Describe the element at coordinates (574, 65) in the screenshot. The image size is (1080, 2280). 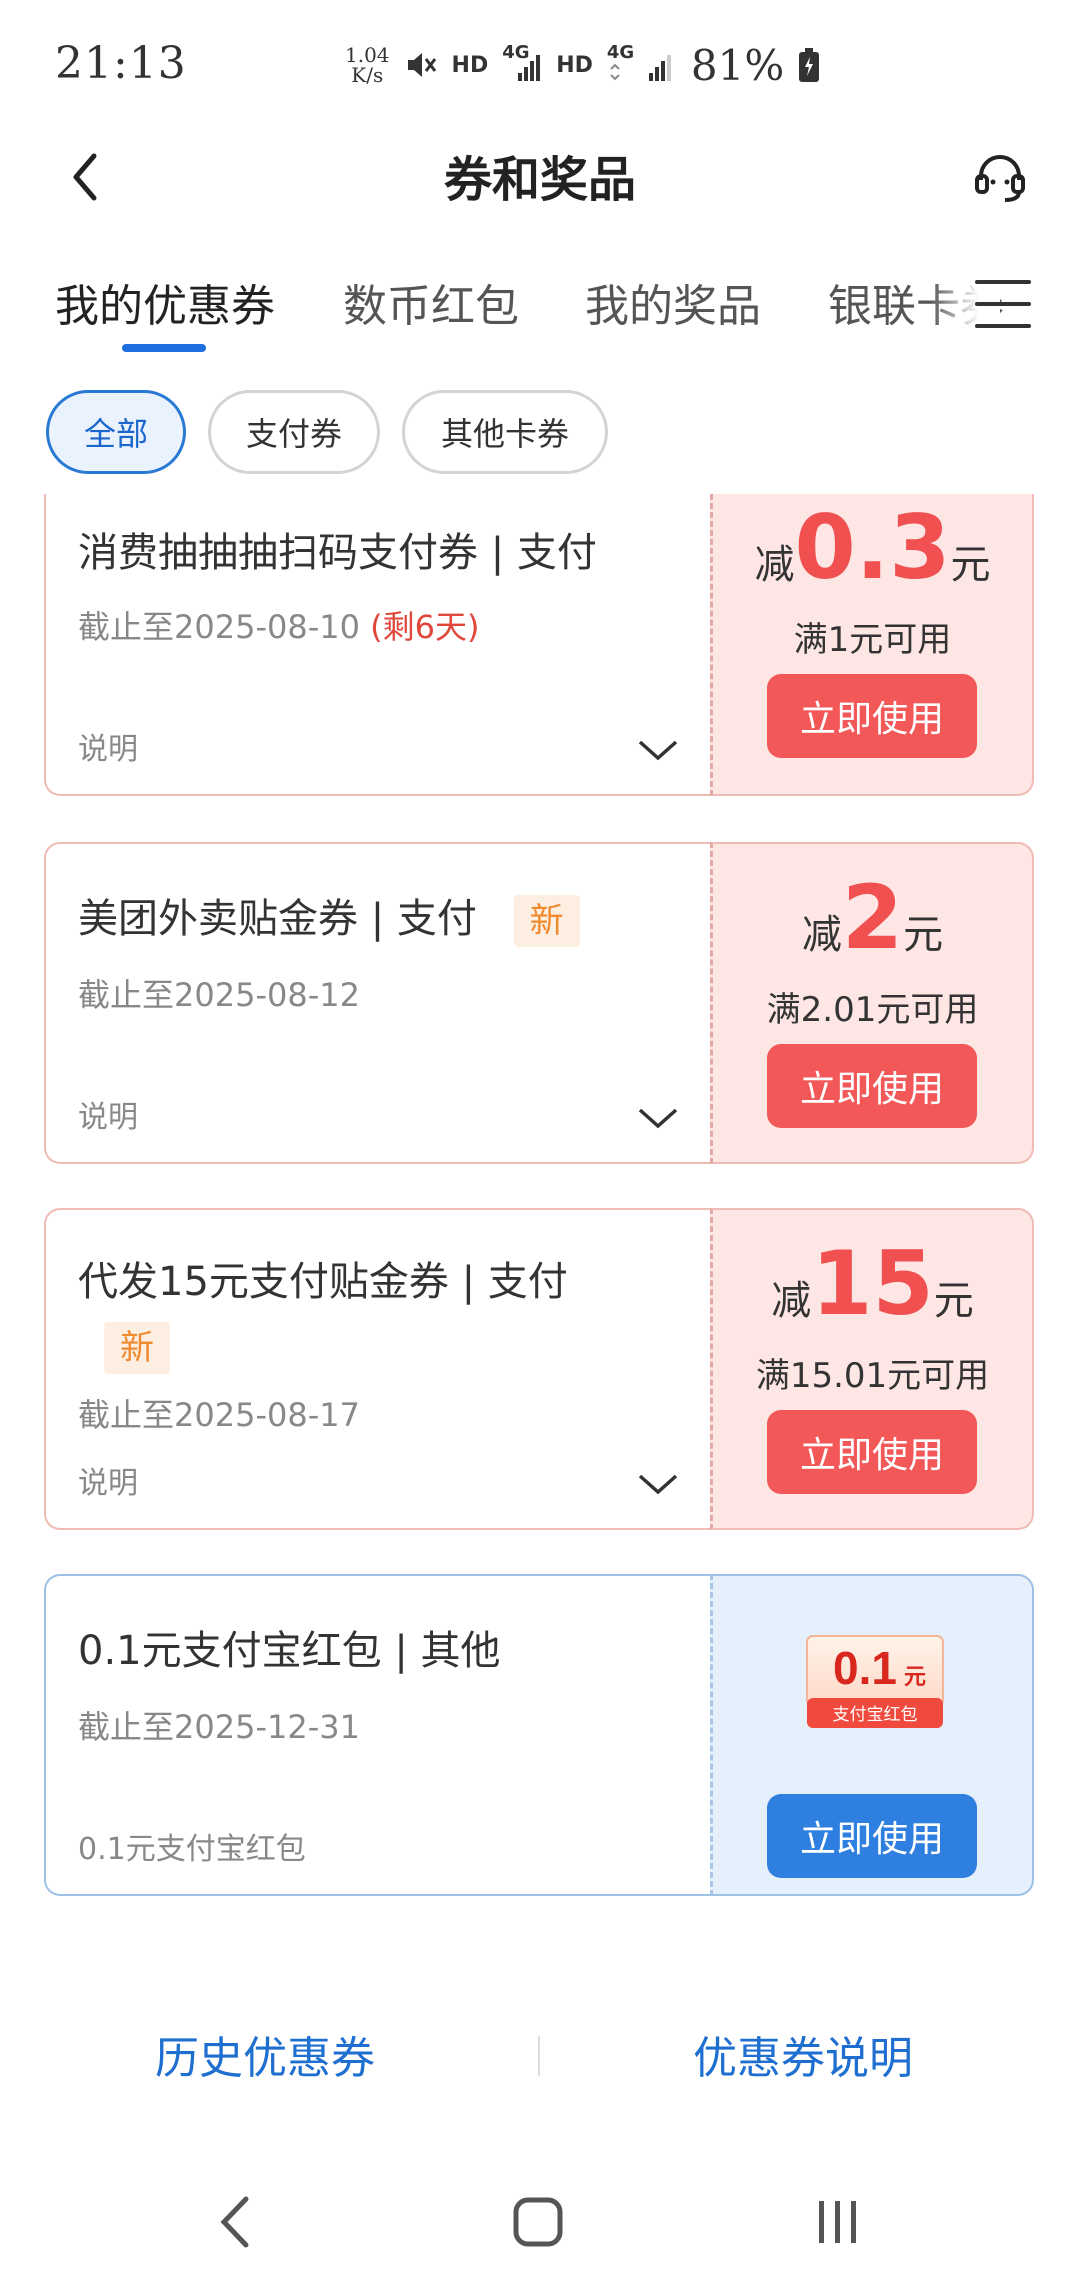
I see `hd-label-2: HD` at that location.